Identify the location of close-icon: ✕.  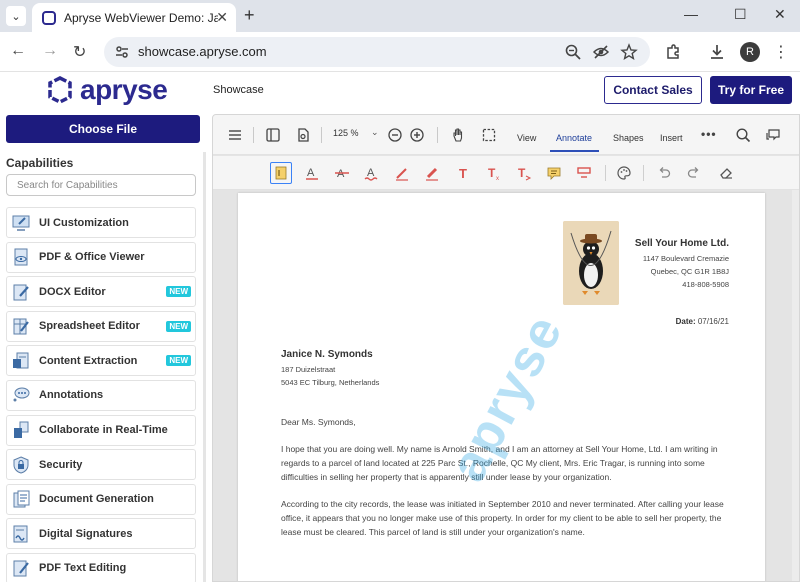
(780, 14).